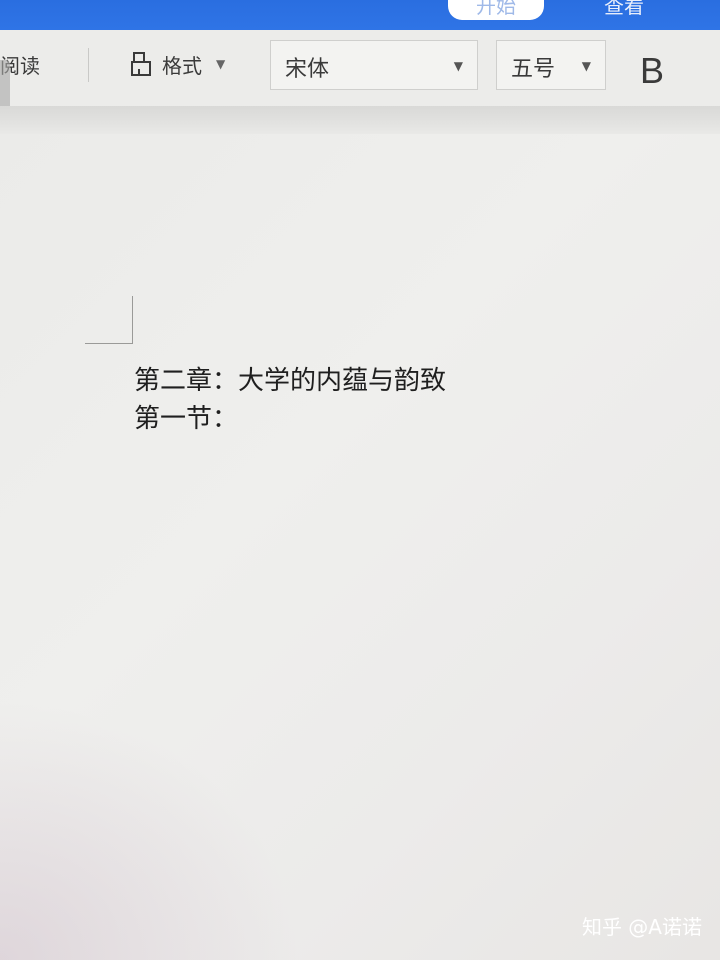  I want to click on format-painter-button: 格式 ▼, so click(176, 64).